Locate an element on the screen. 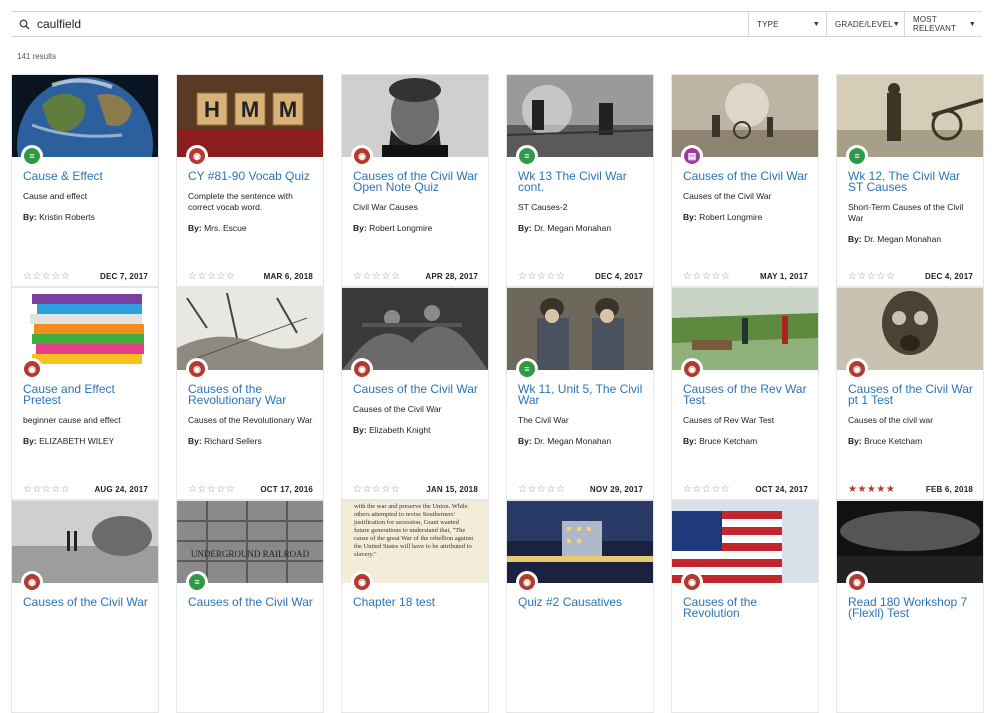 The image size is (999, 713). card-description: beginner cause and effect is located at coordinates (72, 420).